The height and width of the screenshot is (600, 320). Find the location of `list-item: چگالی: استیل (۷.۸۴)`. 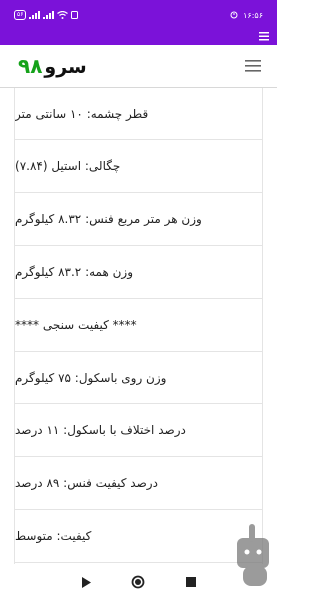

list-item: چگالی: استیل (۷.۸۴) is located at coordinates (138, 166).